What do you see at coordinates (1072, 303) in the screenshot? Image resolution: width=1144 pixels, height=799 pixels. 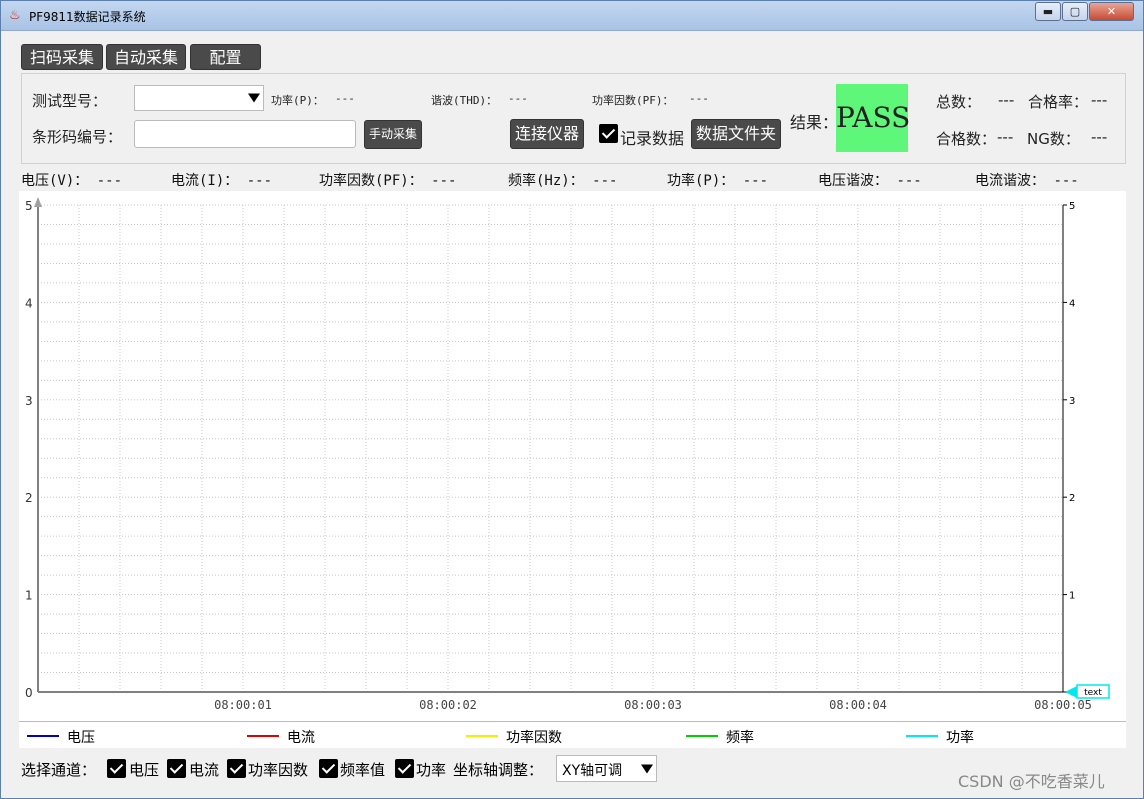 I see `y2-tick-label: 4` at bounding box center [1072, 303].